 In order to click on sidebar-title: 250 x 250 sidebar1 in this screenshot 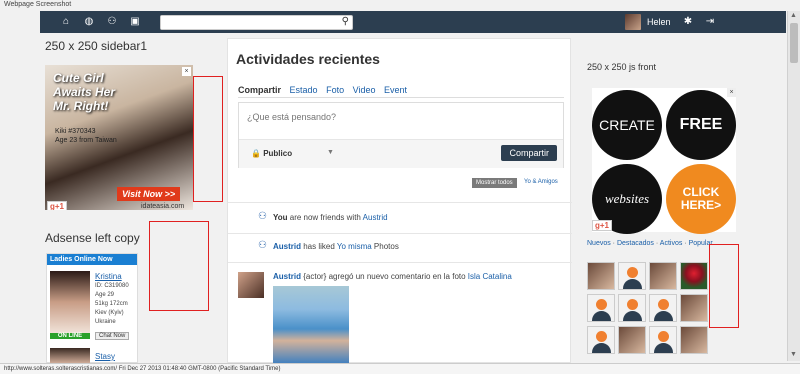, I will do `click(96, 46)`.